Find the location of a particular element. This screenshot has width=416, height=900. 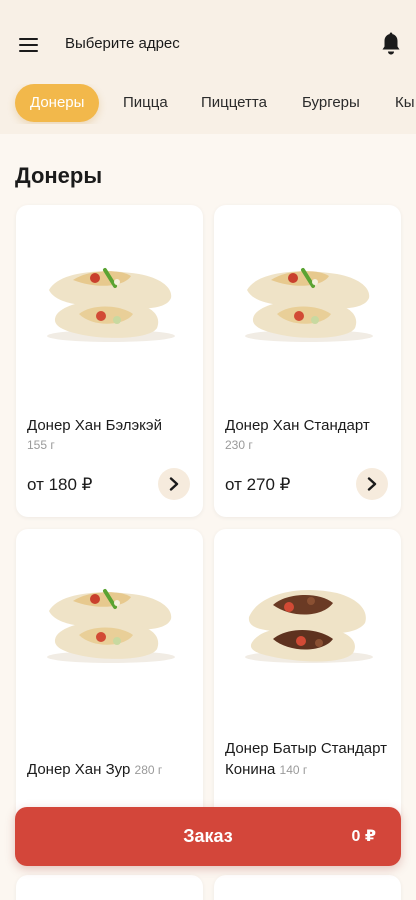

address-selector: Выберите адрес is located at coordinates (122, 43).